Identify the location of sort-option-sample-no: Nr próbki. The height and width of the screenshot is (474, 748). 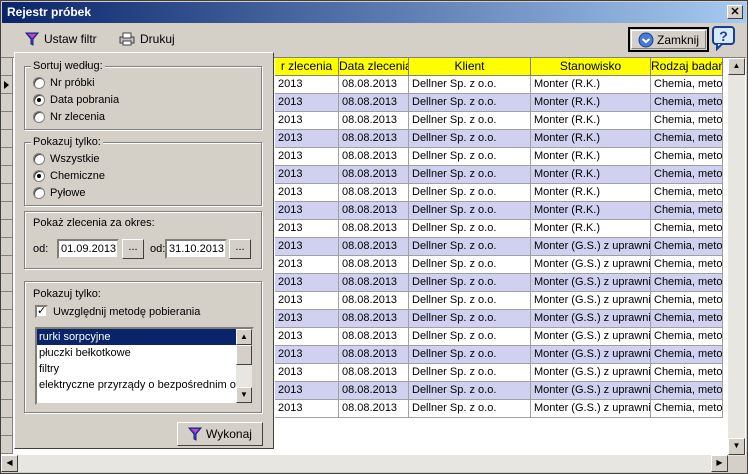
(64, 83).